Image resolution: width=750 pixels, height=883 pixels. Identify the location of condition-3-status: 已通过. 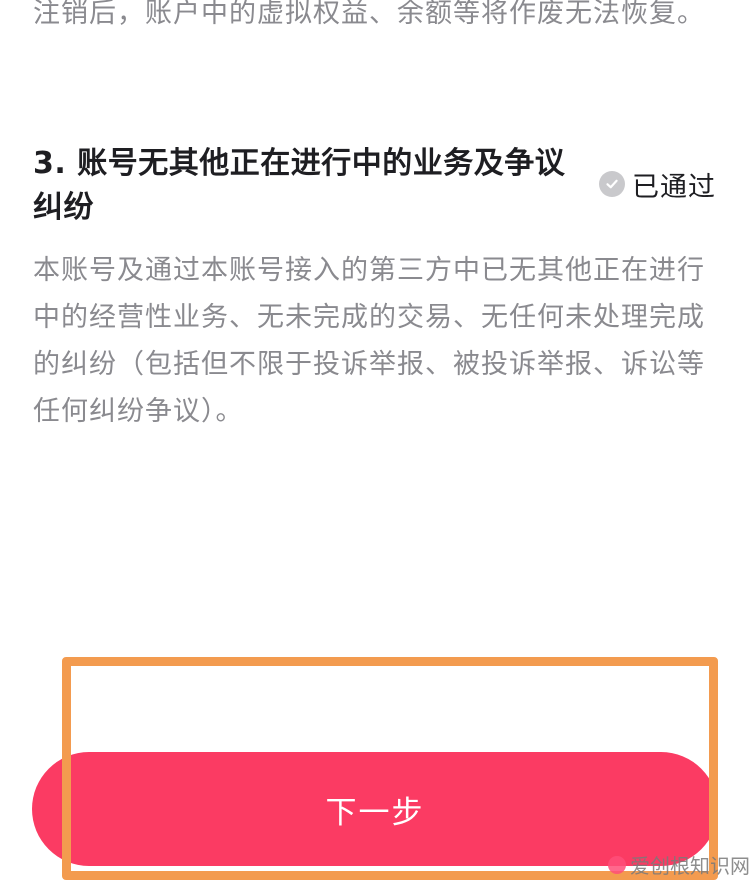
(657, 184).